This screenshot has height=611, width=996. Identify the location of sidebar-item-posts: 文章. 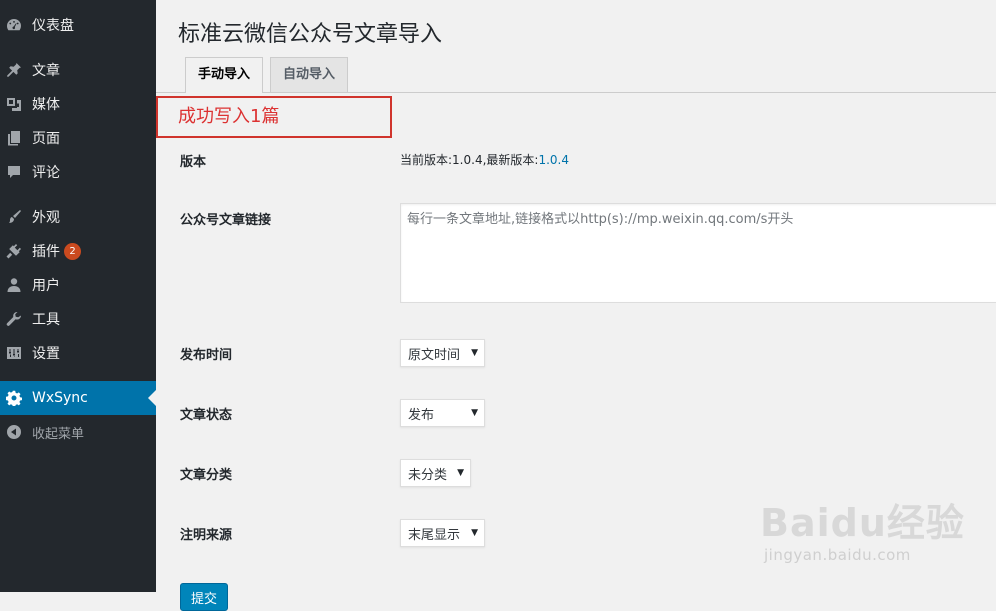
(78, 70).